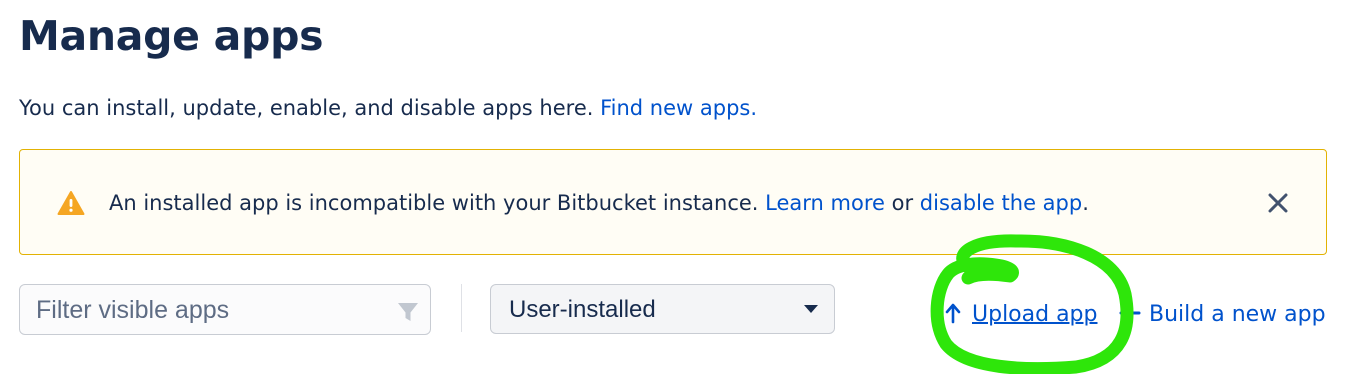 The height and width of the screenshot is (382, 1345). Describe the element at coordinates (1130, 313) in the screenshot. I see `plus-icon` at that location.